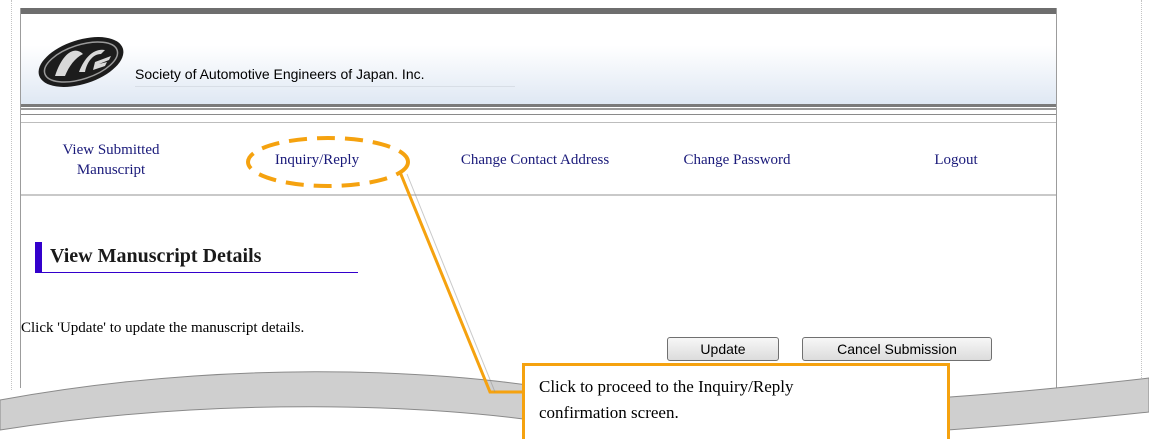  I want to click on callout-line1: Click to proceed to the Inquiry/Reply, so click(666, 386).